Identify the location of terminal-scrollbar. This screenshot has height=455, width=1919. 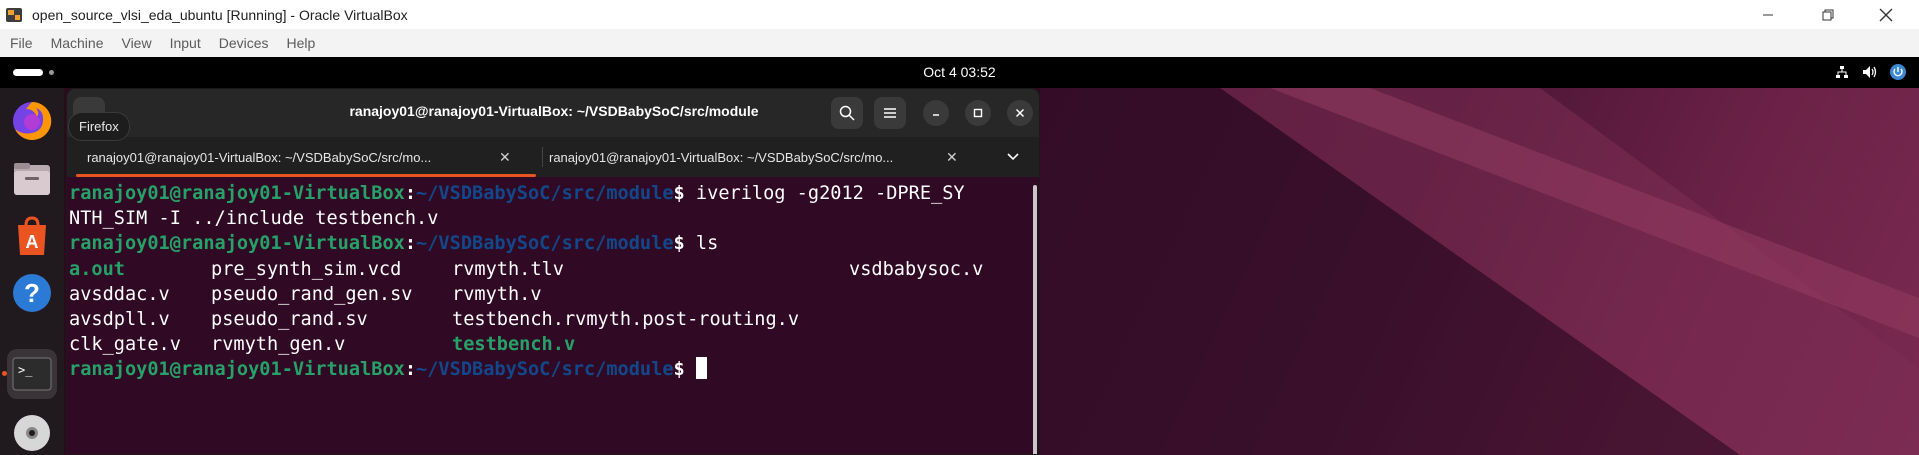
(1035, 319).